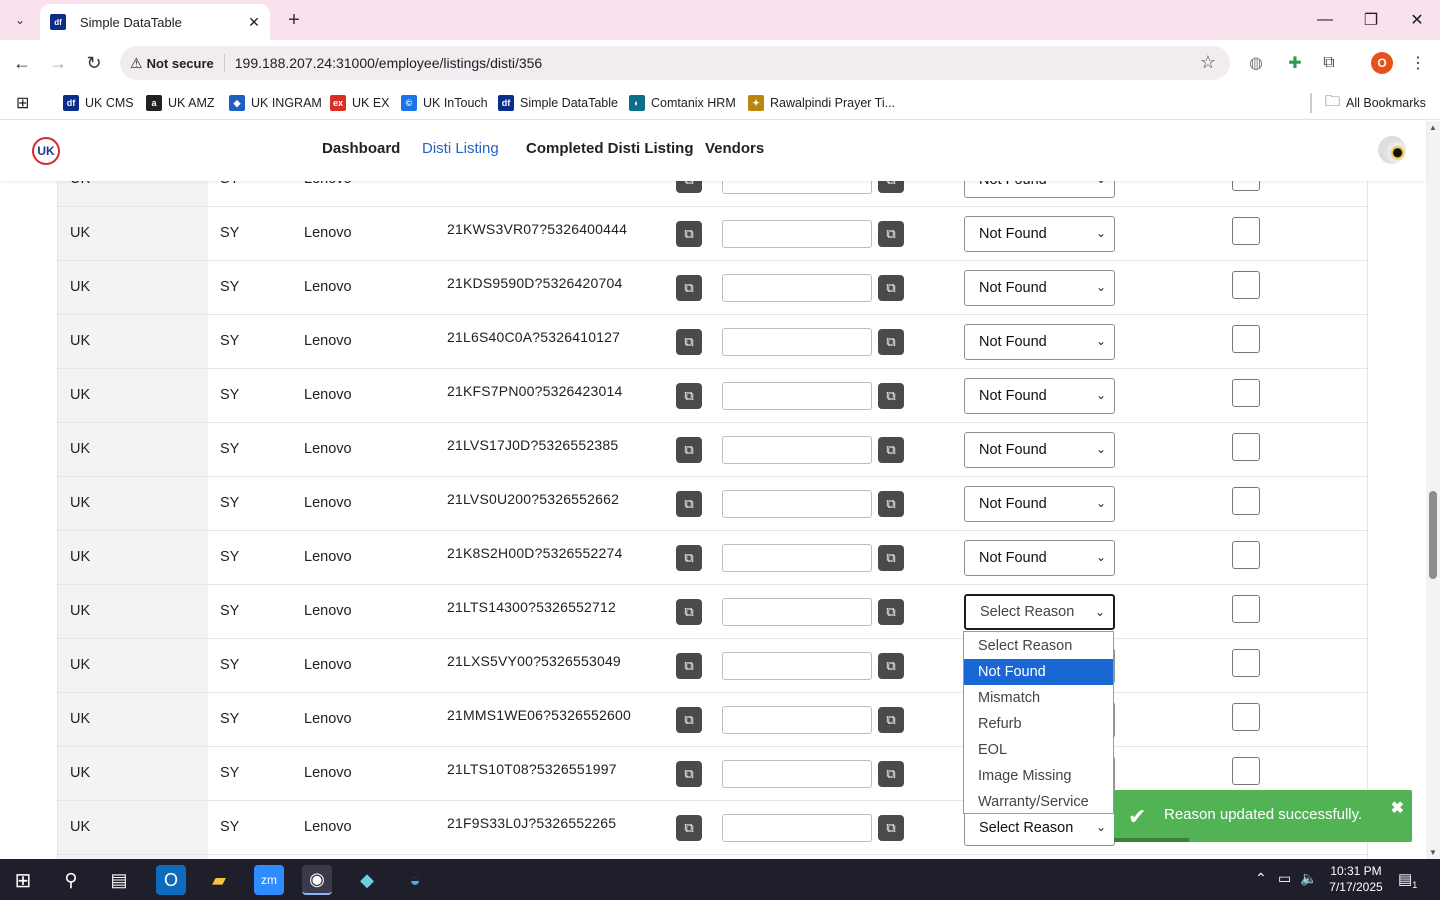 This screenshot has height=900, width=1440. What do you see at coordinates (444, 103) in the screenshot?
I see `bookmark-item: © UK InTouch` at bounding box center [444, 103].